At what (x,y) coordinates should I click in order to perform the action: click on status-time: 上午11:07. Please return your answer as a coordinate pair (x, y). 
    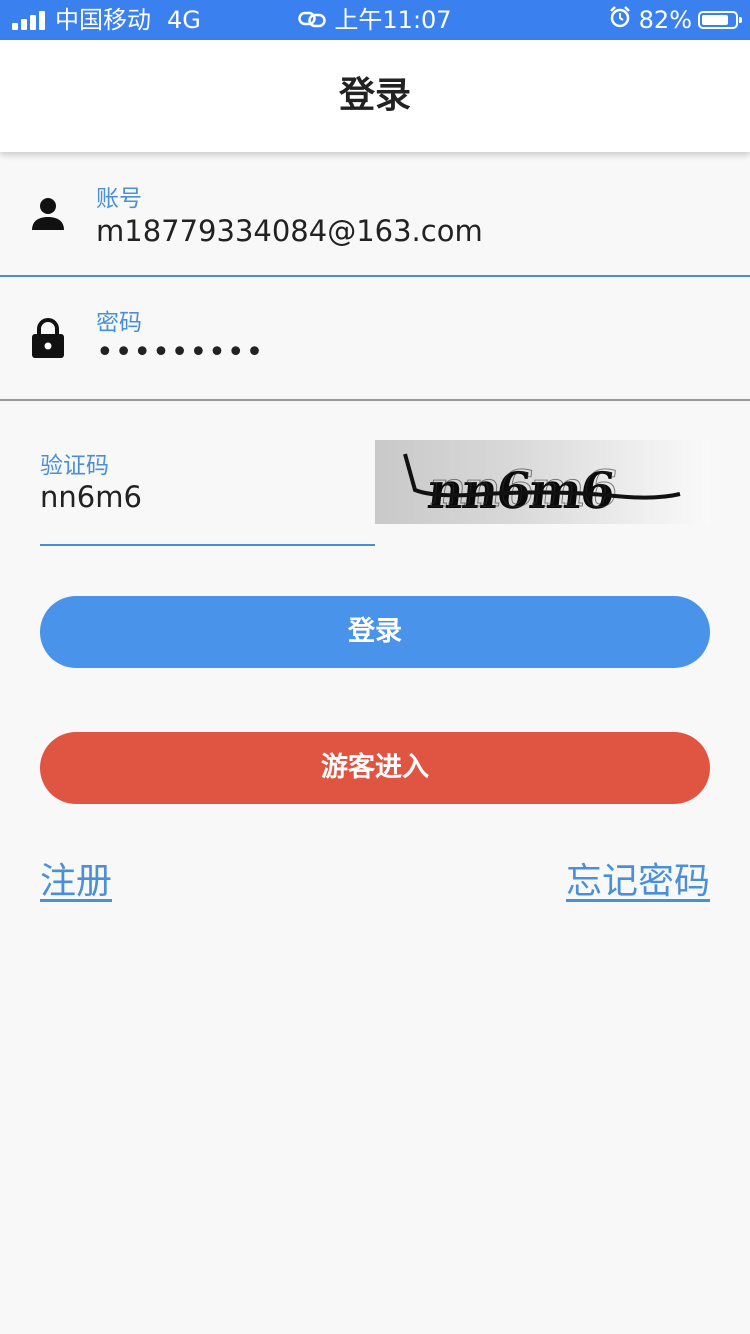
    Looking at the image, I should click on (393, 20).